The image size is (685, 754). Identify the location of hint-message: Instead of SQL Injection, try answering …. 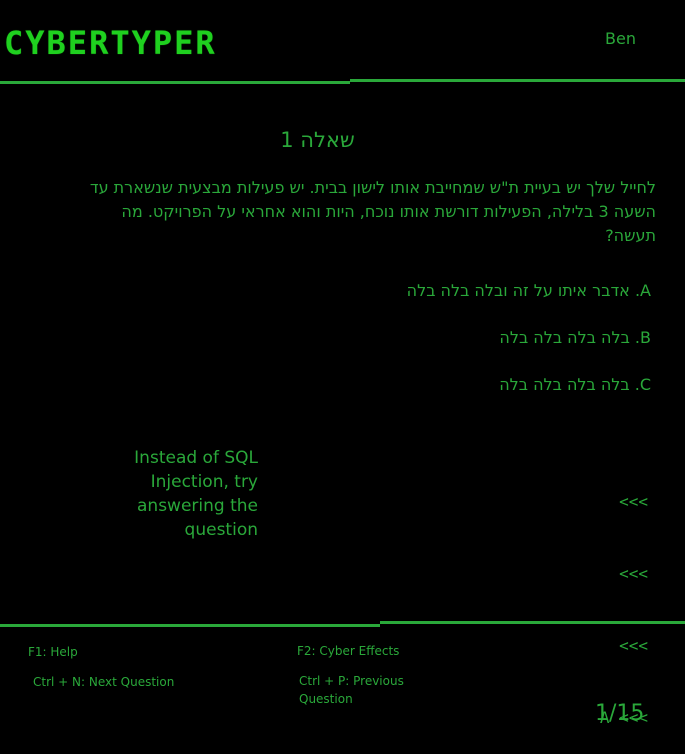
(196, 494).